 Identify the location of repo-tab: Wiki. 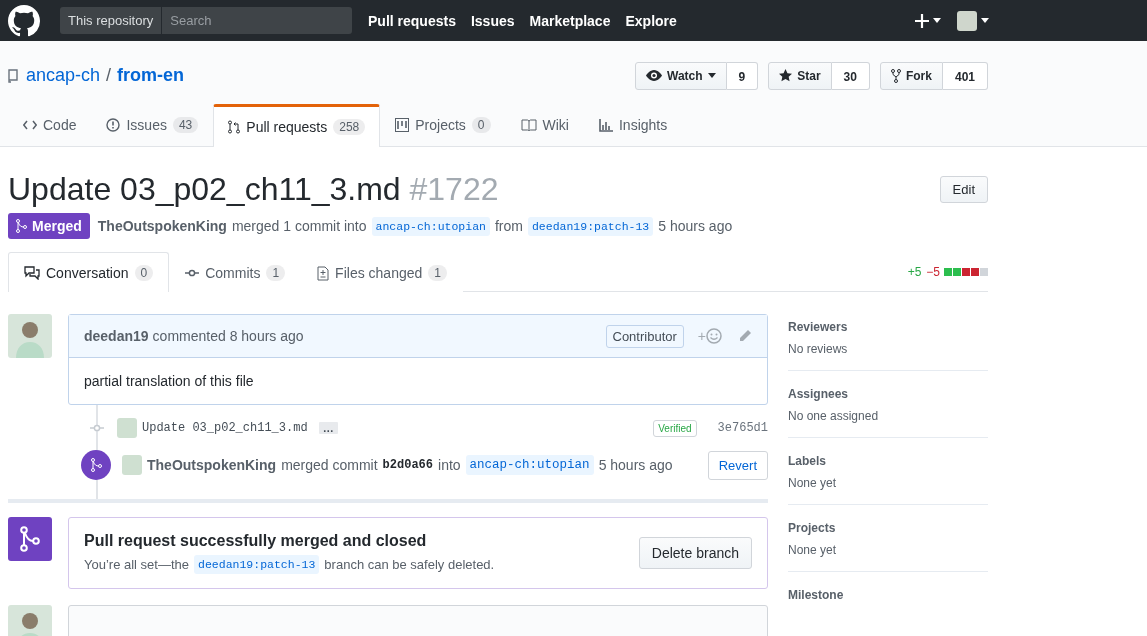
(544, 124).